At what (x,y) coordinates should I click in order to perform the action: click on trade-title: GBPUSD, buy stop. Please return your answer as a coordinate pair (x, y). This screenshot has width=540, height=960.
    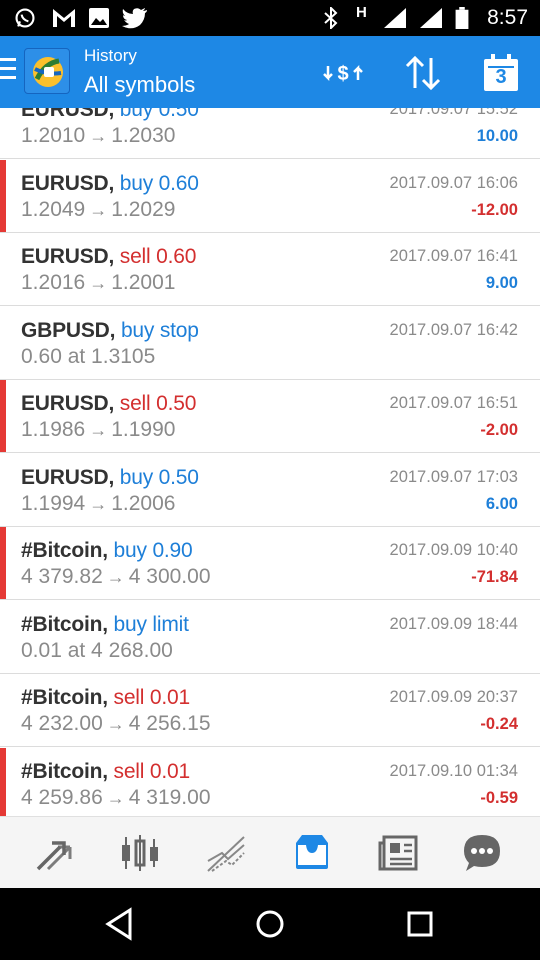
    Looking at the image, I should click on (110, 330).